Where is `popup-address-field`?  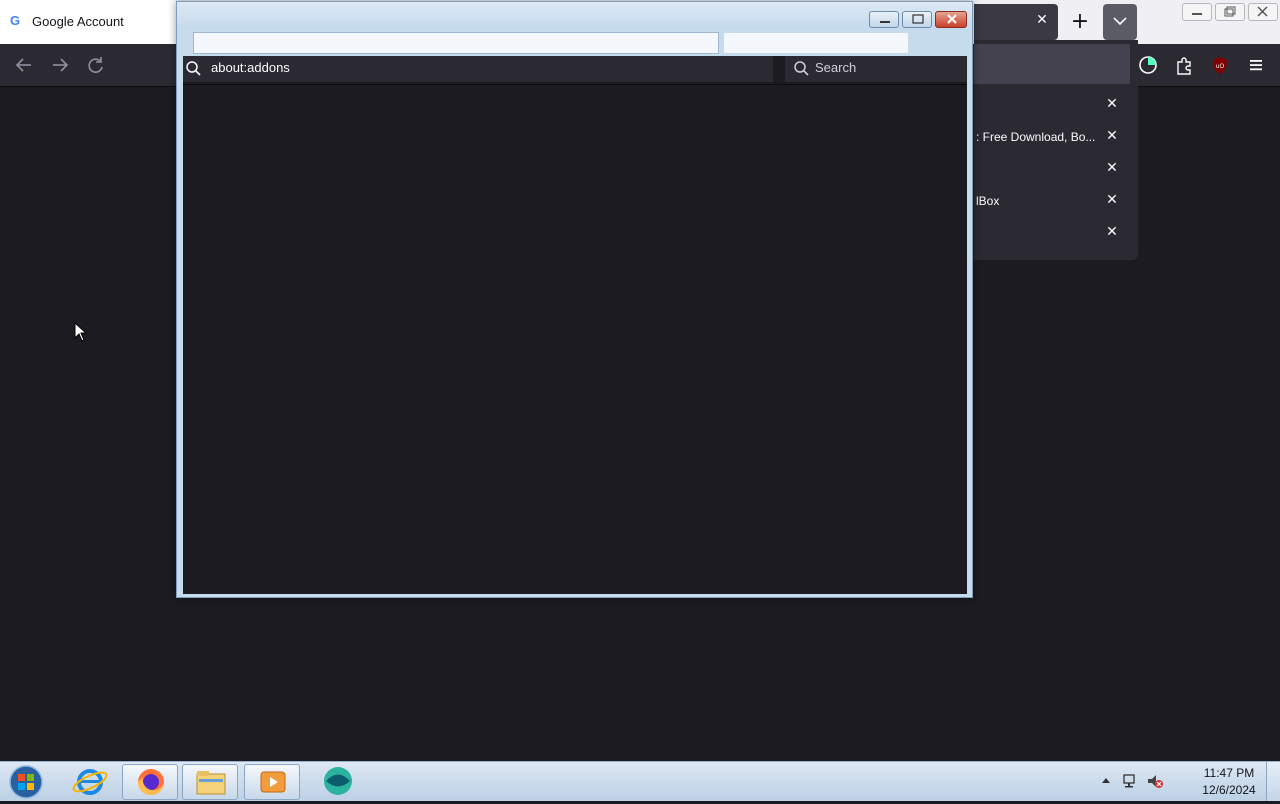
popup-address-field is located at coordinates (456, 43).